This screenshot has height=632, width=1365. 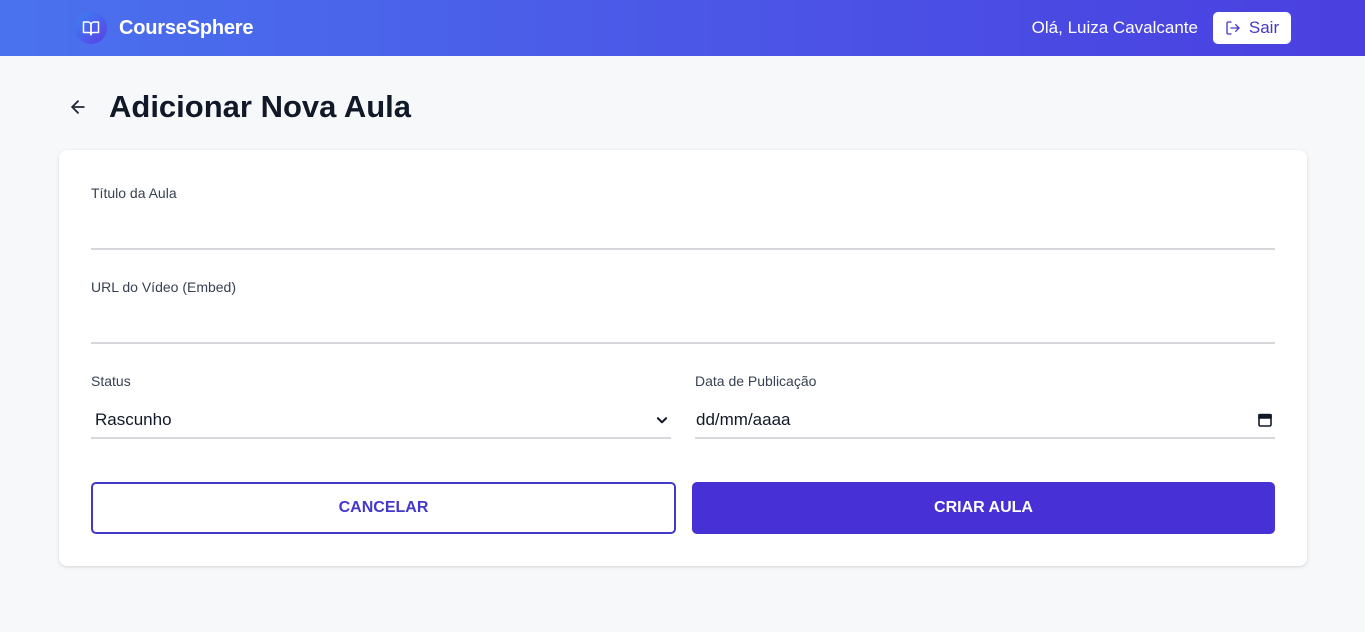 What do you see at coordinates (78, 107) in the screenshot?
I see `back-arrow-icon` at bounding box center [78, 107].